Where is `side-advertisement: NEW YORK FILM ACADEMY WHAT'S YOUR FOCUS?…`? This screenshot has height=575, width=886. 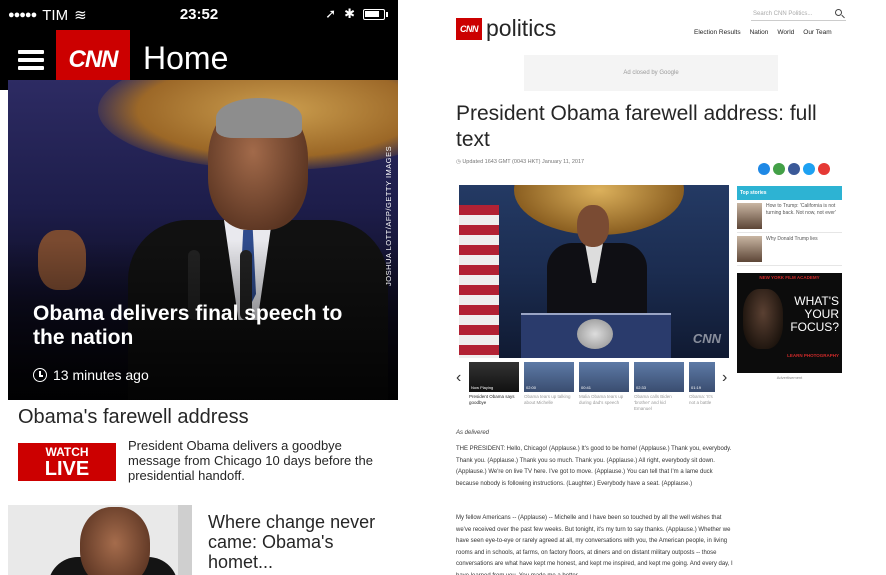
side-advertisement: NEW YORK FILM ACADEMY WHAT'S YOUR FOCUS?… is located at coordinates (789, 323).